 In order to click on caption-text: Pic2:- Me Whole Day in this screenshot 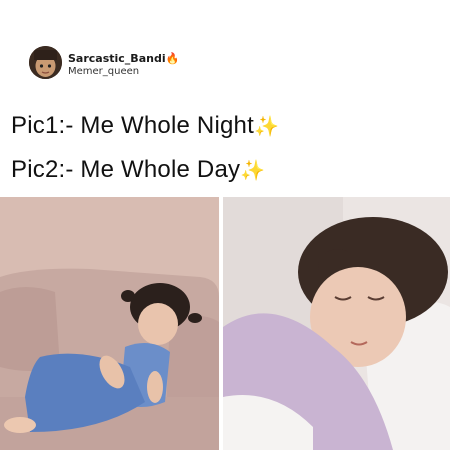, I will do `click(126, 169)`.